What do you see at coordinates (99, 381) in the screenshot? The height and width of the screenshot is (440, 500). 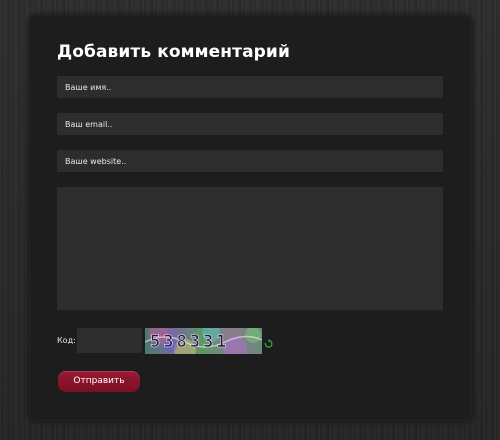 I see `submit-button: Отправить` at bounding box center [99, 381].